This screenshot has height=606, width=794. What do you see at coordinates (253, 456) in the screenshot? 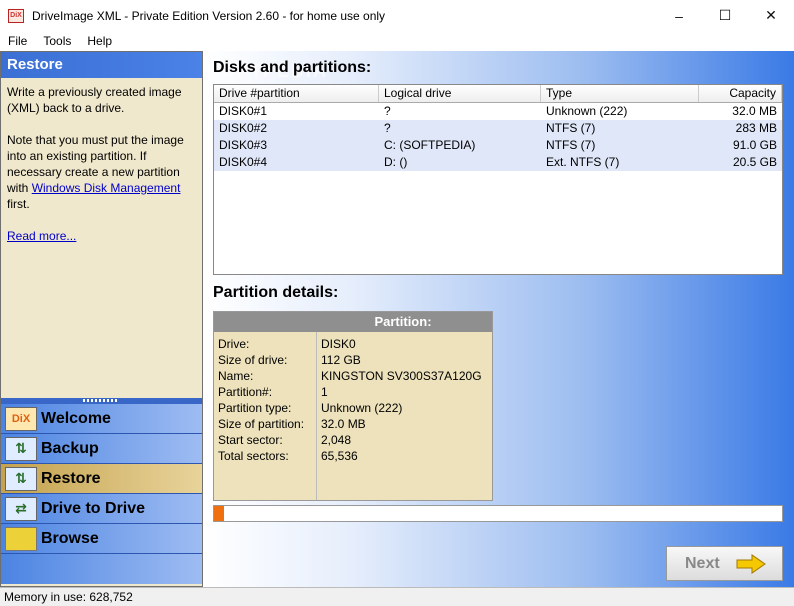
I see `detail-label: Total sectors:` at bounding box center [253, 456].